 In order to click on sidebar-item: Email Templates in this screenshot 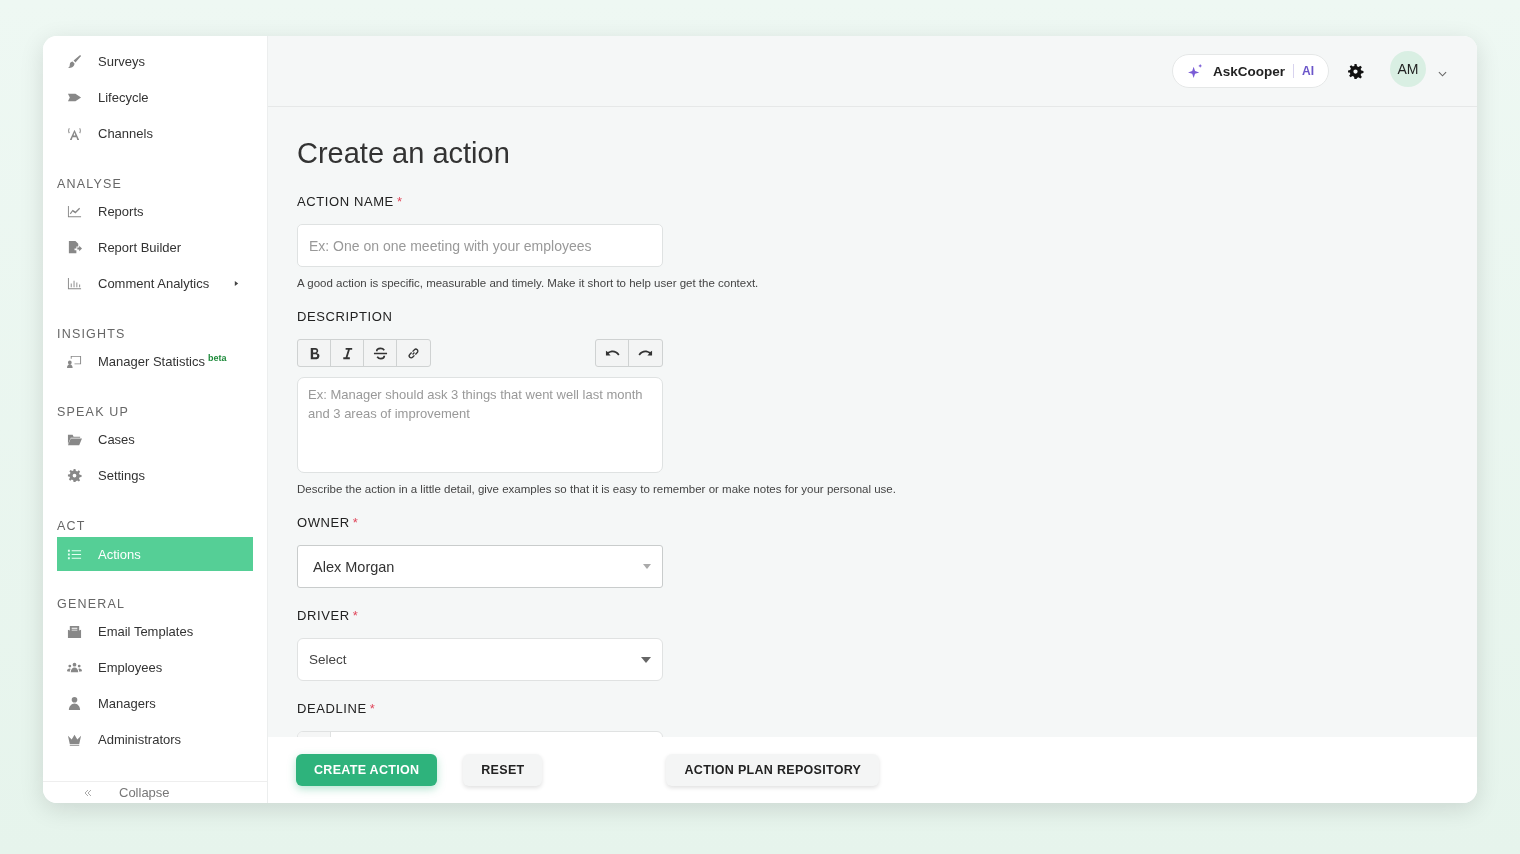, I will do `click(155, 631)`.